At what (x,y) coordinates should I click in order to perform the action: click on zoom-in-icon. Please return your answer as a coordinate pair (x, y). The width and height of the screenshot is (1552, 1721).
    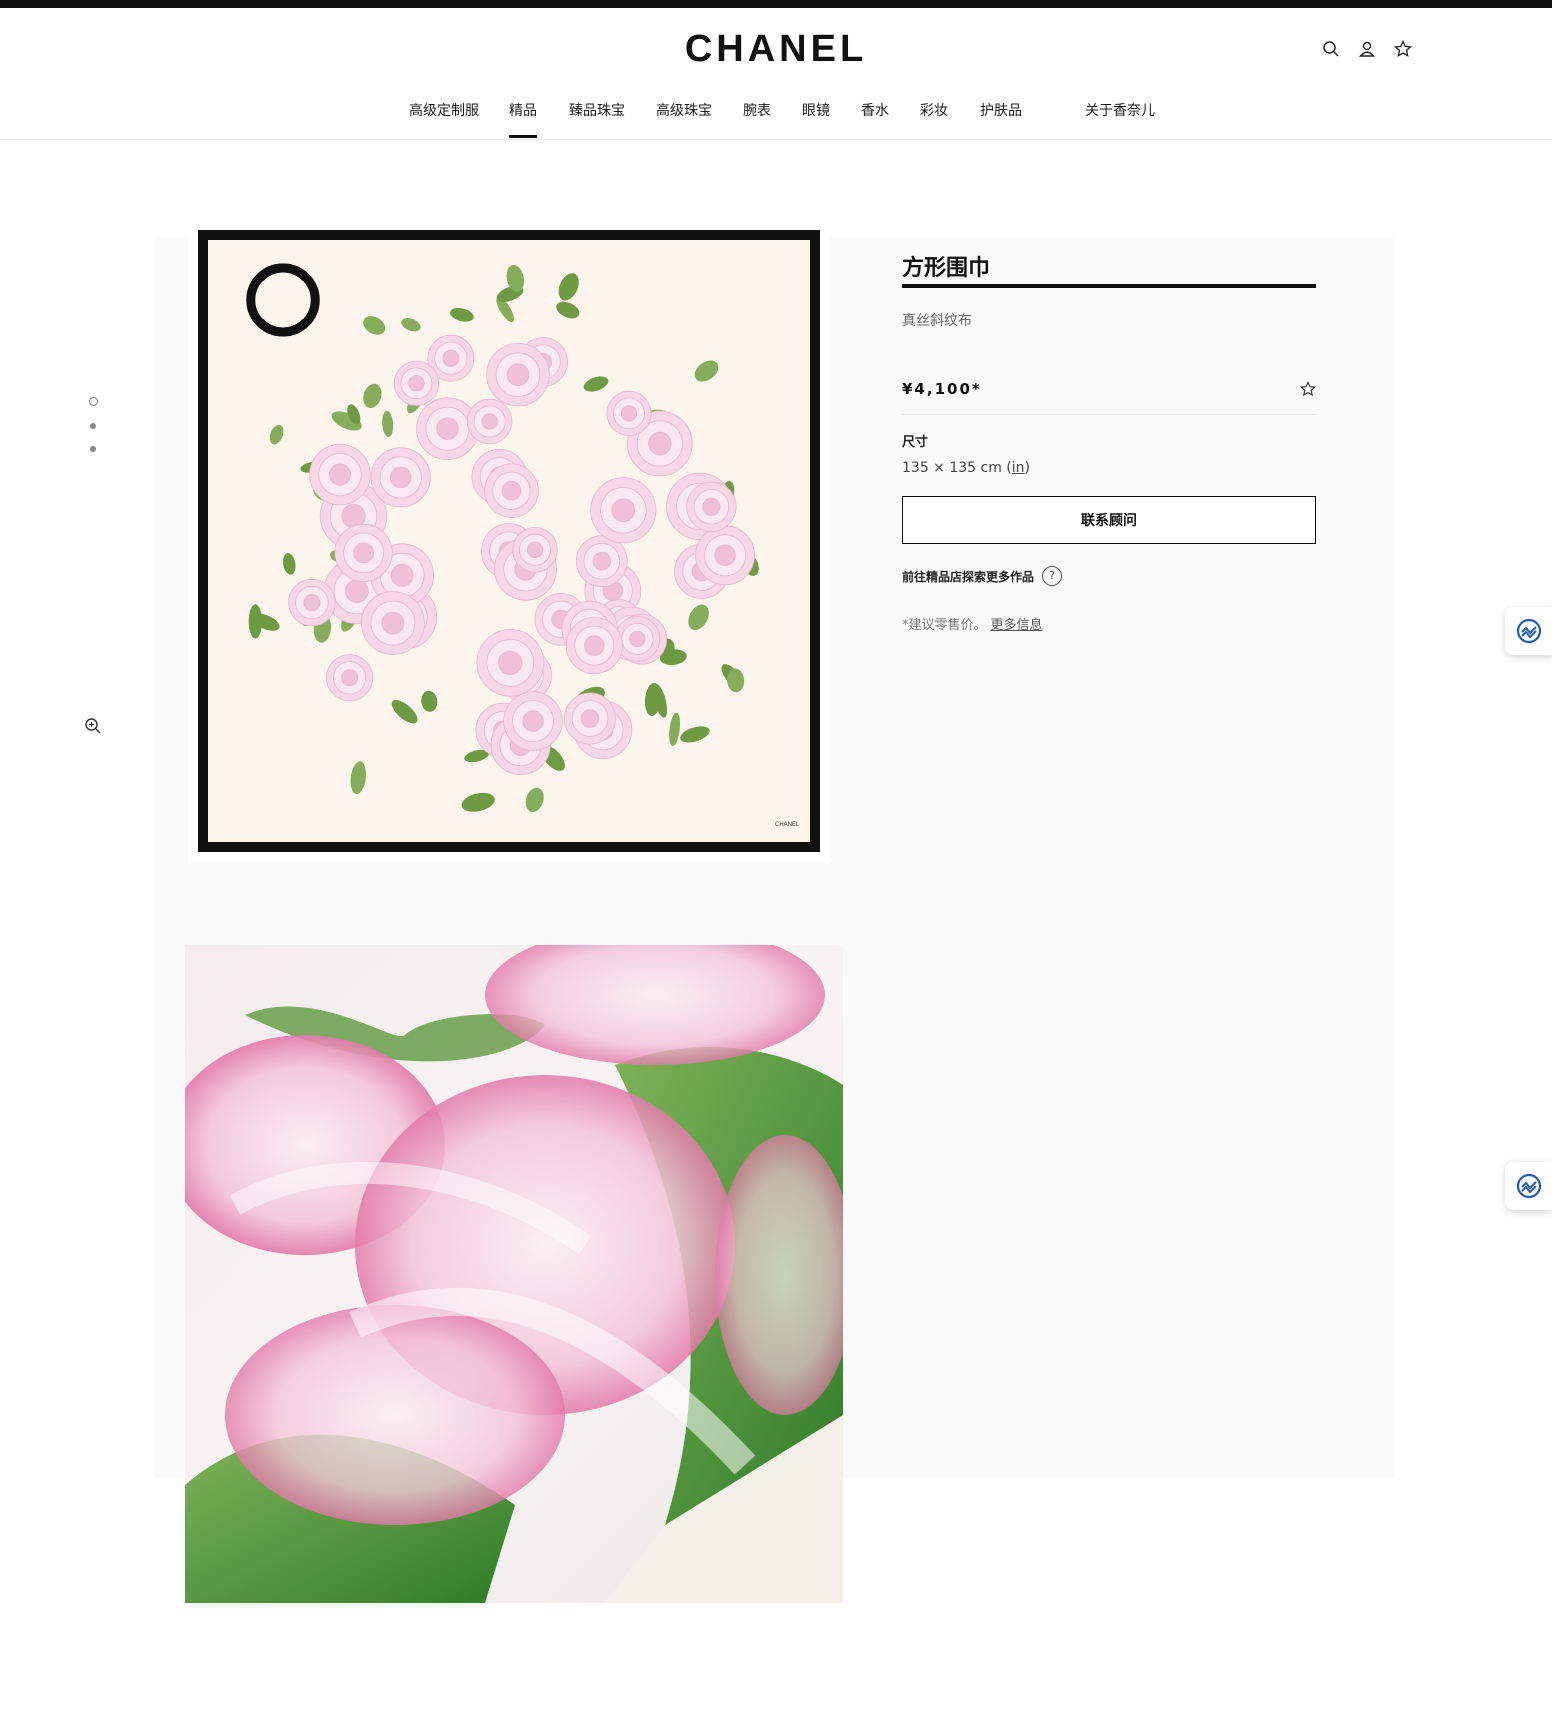
    Looking at the image, I should click on (93, 726).